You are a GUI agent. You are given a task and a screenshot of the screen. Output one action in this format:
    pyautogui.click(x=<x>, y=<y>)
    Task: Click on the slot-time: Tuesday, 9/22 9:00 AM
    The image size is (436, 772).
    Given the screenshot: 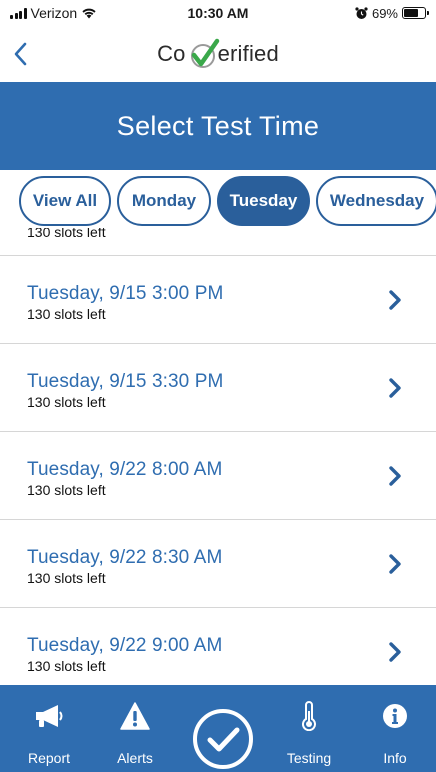 What is the action you would take?
    pyautogui.click(x=125, y=645)
    